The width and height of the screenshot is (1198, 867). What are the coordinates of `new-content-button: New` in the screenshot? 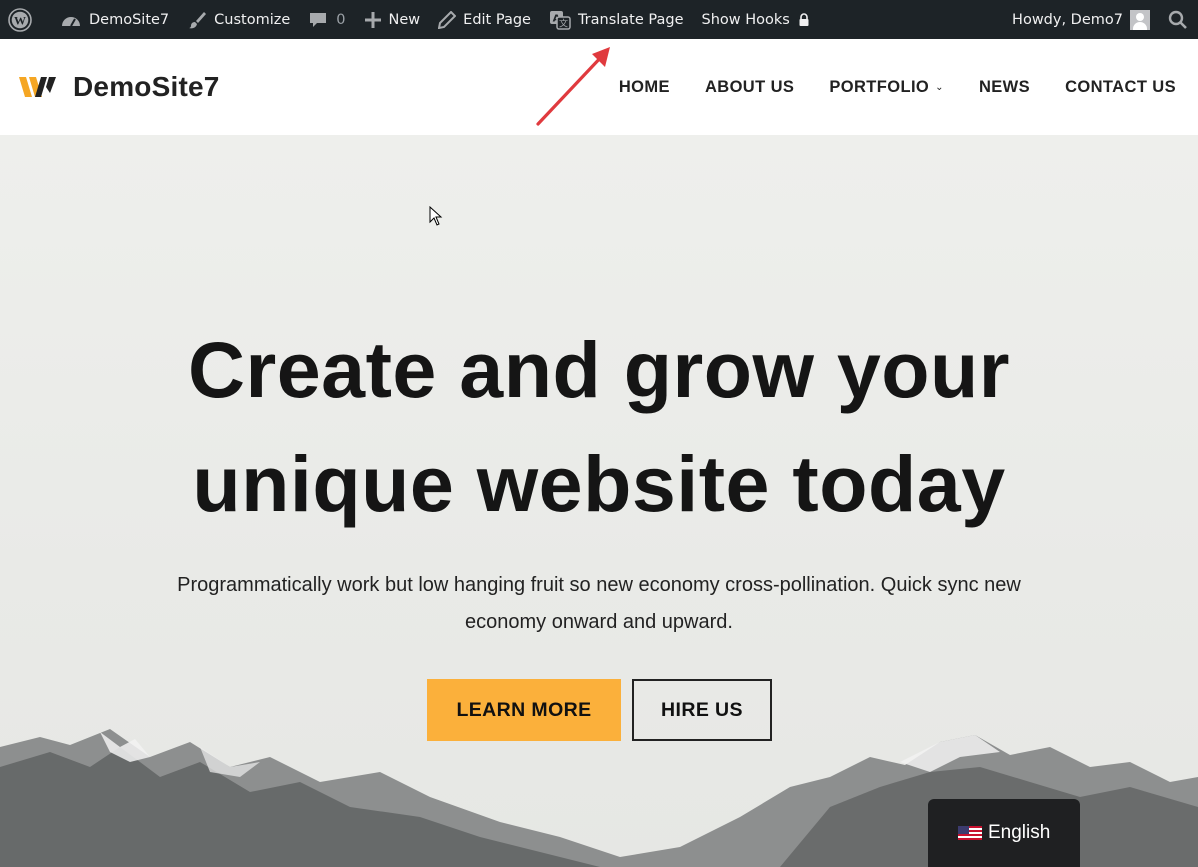 It's located at (392, 19).